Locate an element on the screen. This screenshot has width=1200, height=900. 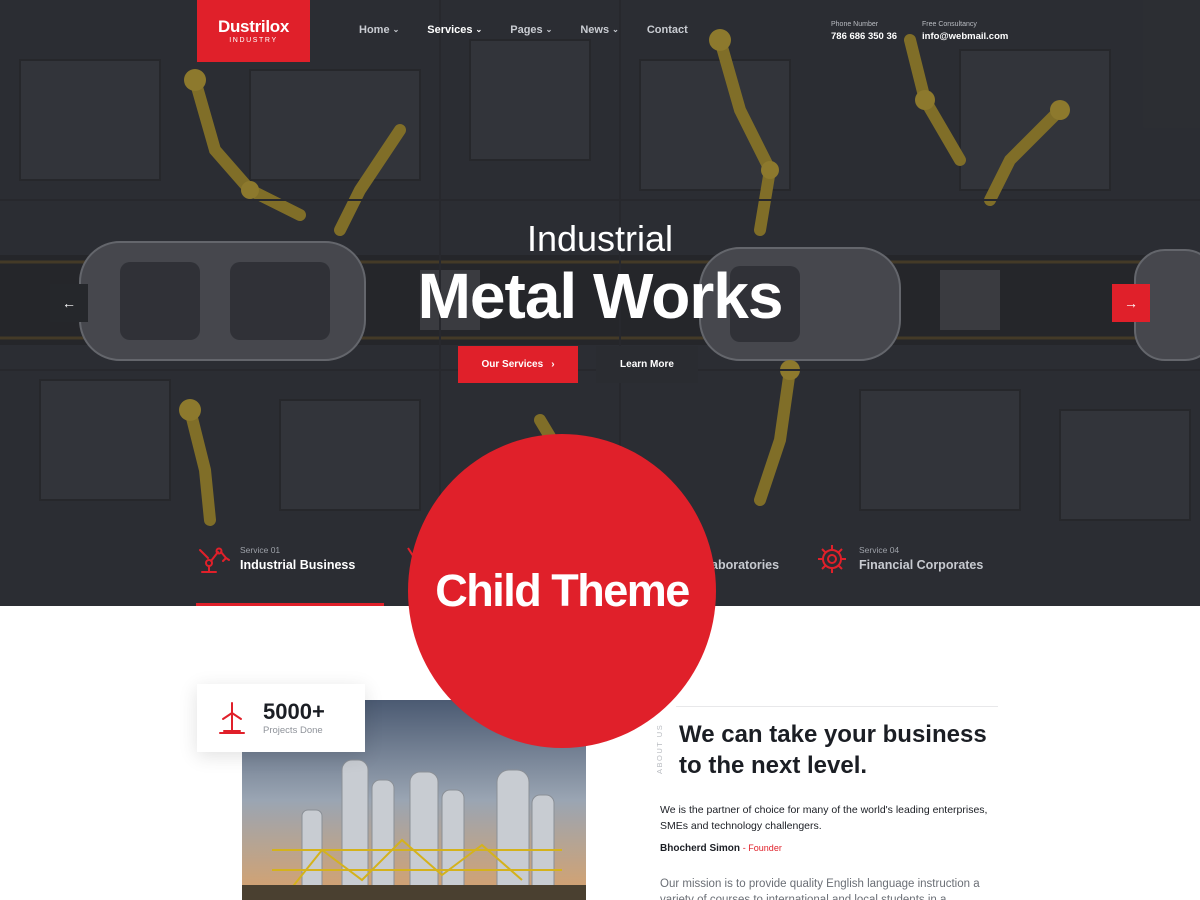
projects-stat-card: 5000+ Projects Done is located at coordinates (281, 718).